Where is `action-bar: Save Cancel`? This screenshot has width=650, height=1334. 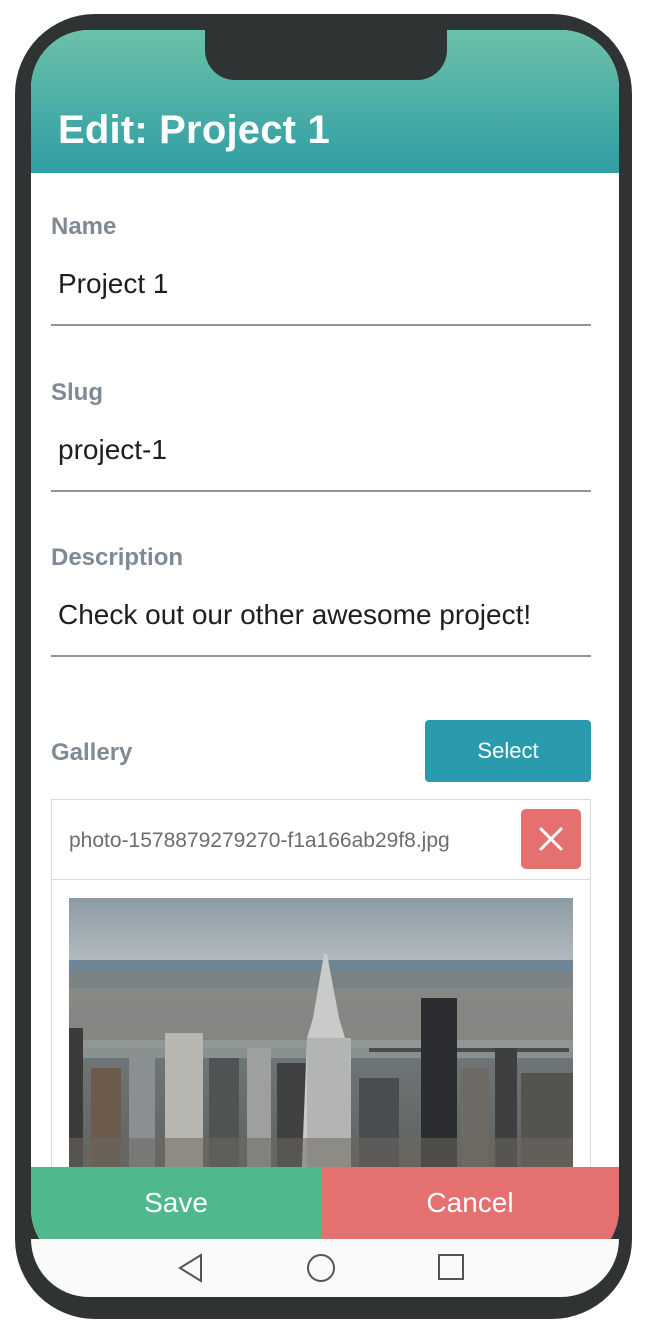 action-bar: Save Cancel is located at coordinates (325, 1203).